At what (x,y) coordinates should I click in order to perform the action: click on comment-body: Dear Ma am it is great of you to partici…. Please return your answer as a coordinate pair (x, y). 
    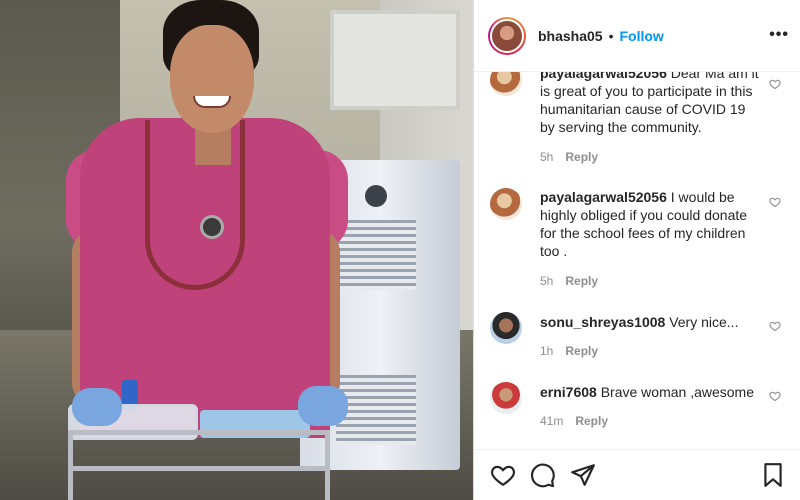
    Looking at the image, I should click on (649, 103).